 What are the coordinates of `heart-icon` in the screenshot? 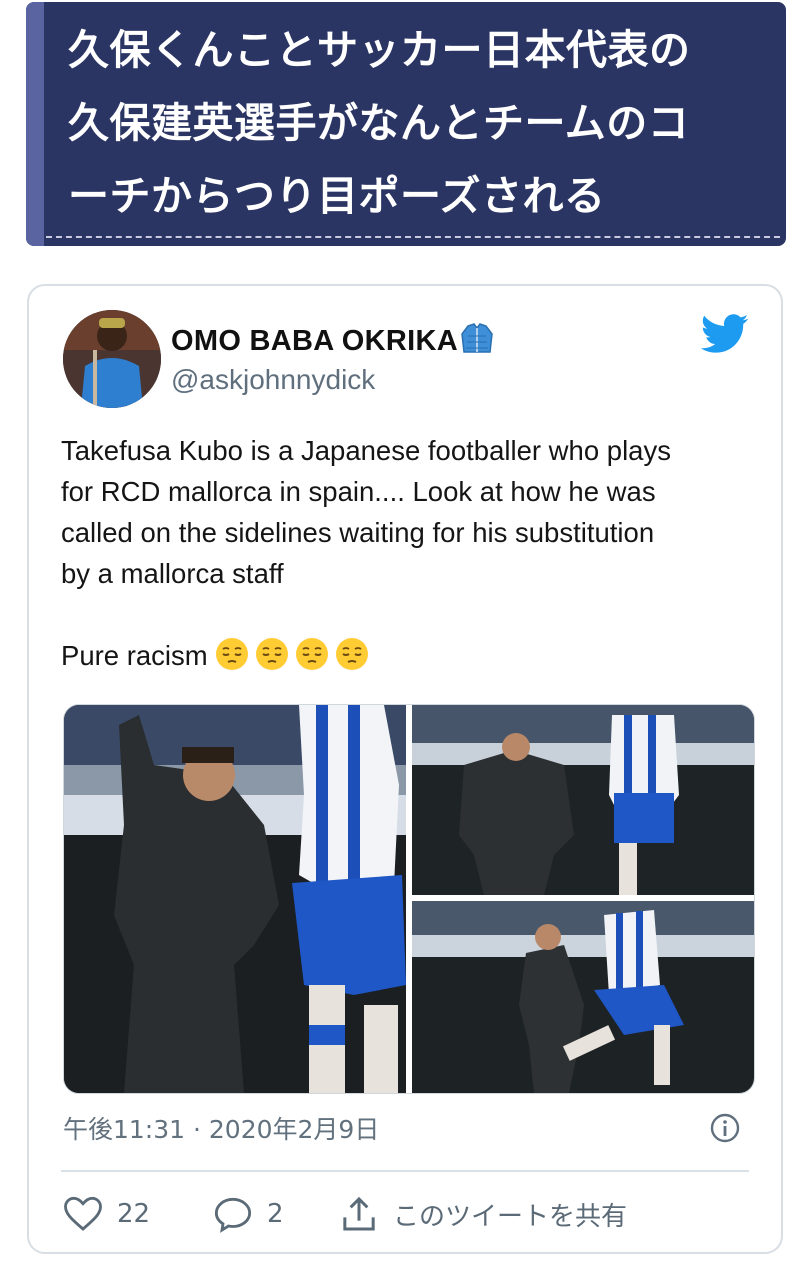 It's located at (83, 1213).